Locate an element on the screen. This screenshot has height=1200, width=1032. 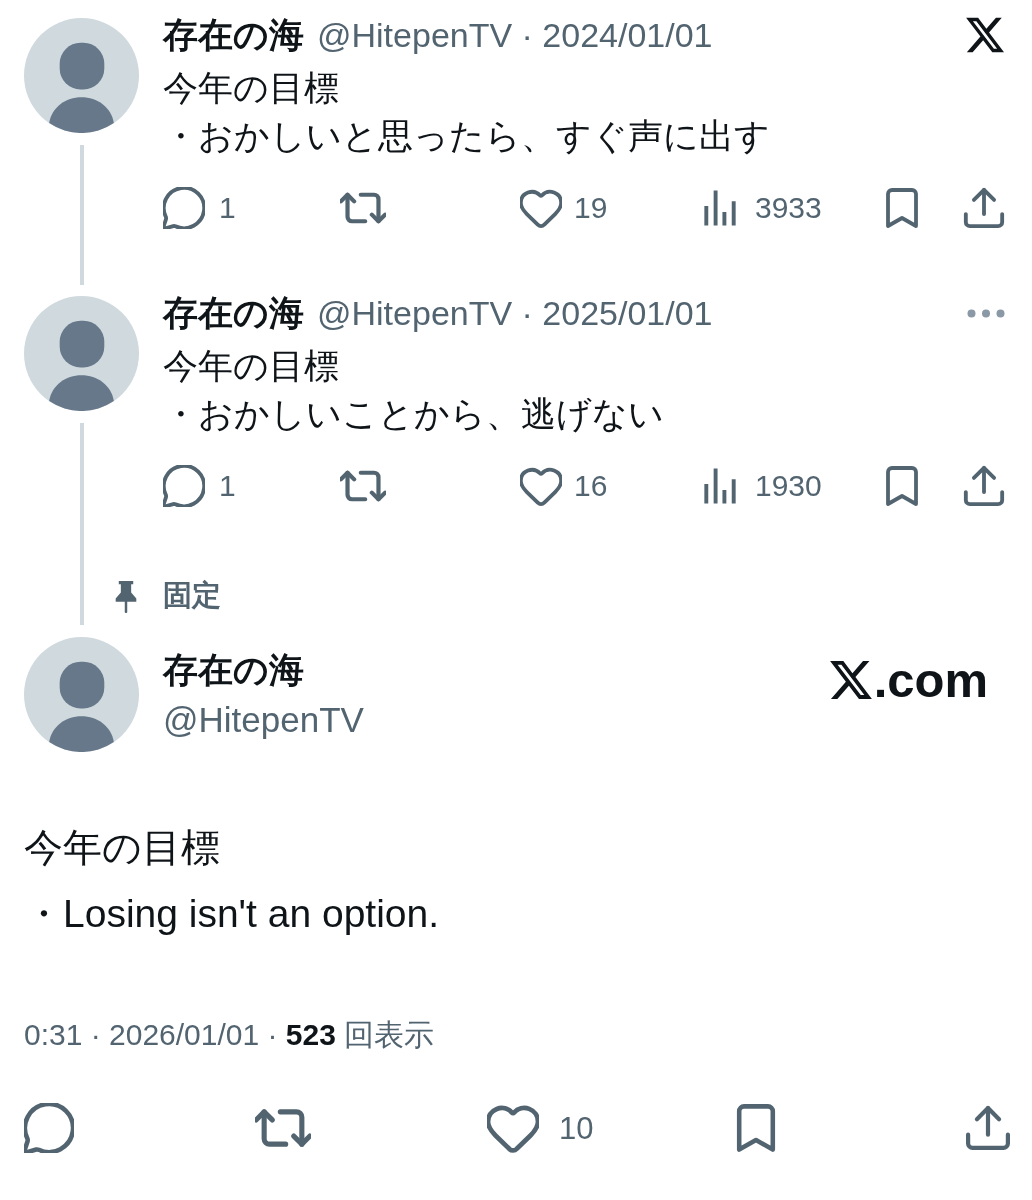
views-button: 1930 is located at coordinates (762, 486).